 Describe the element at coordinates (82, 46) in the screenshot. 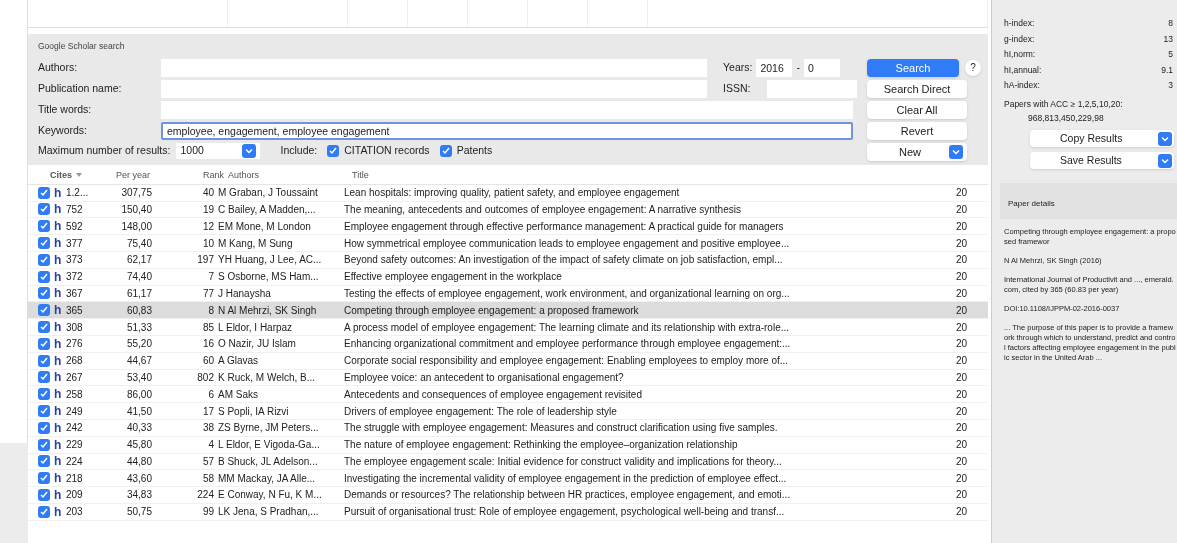

I see `panel-title: Google Scholar search` at that location.